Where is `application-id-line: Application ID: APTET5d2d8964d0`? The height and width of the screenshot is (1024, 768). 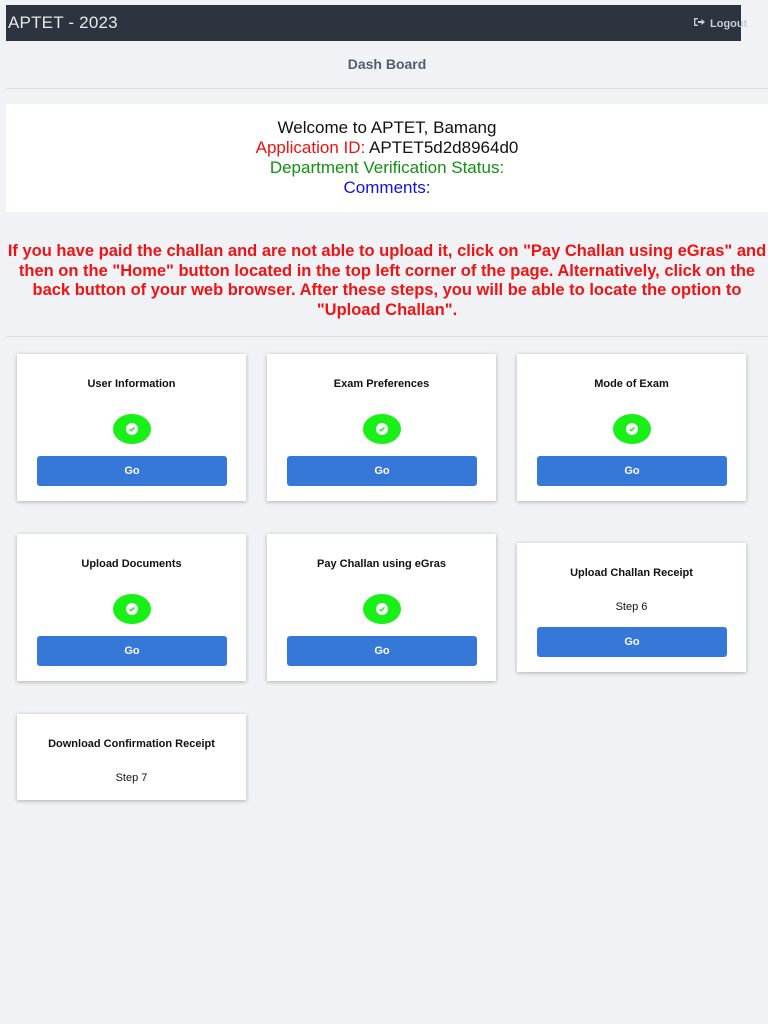
application-id-line: Application ID: APTET5d2d8964d0 is located at coordinates (387, 148).